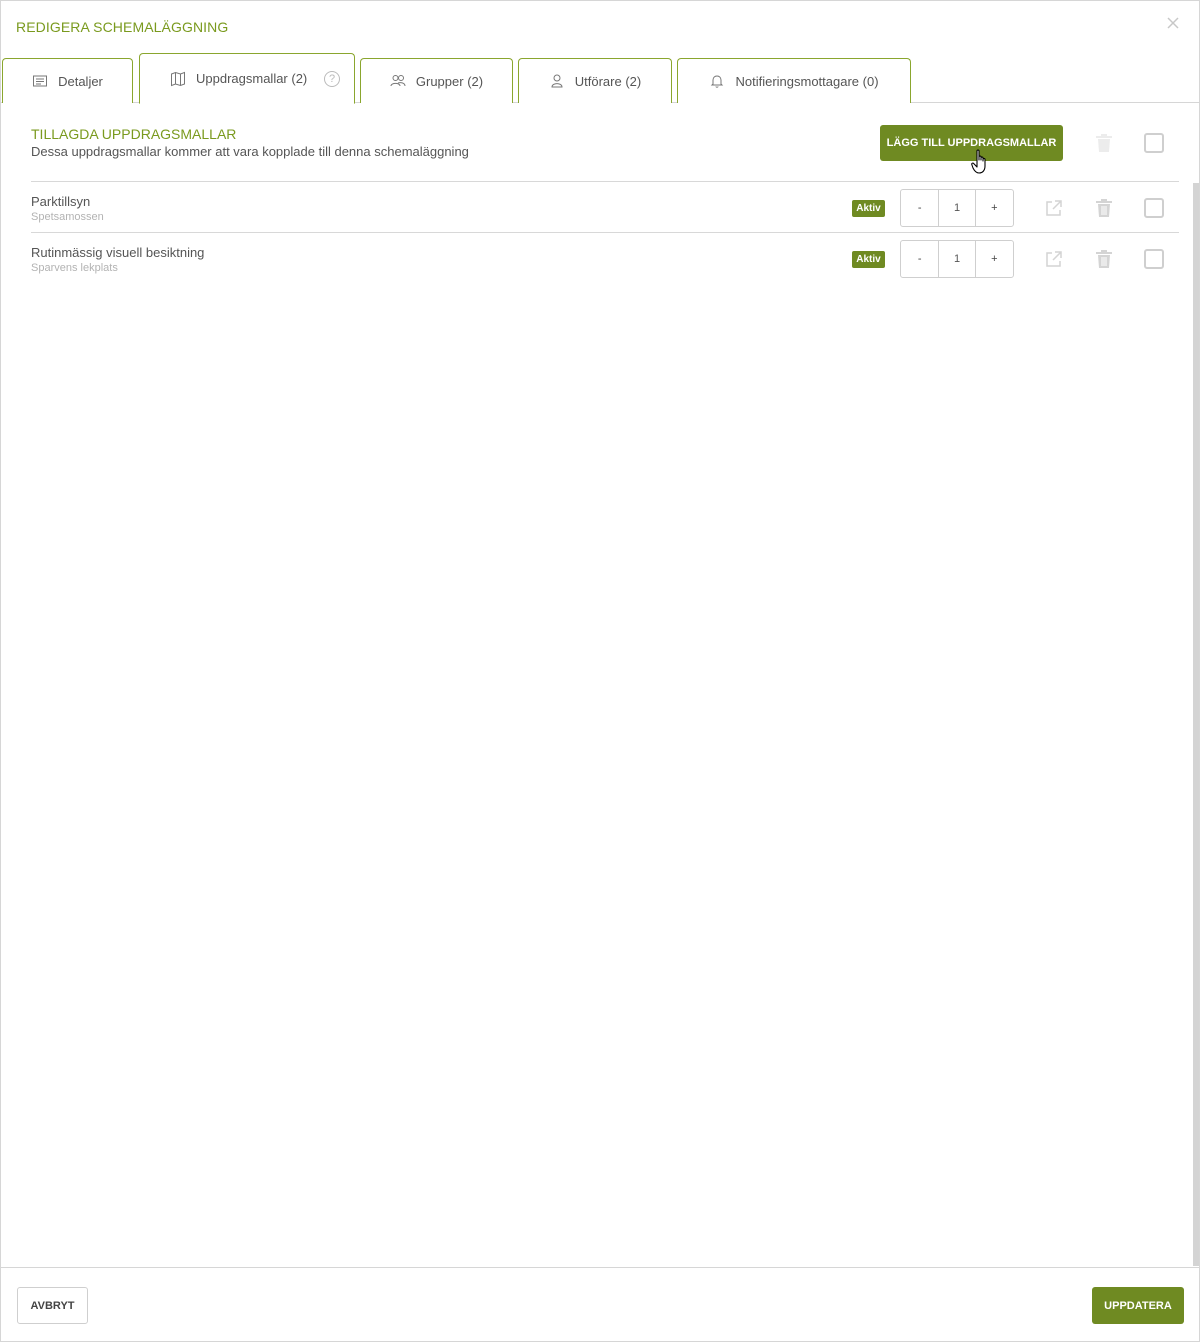  What do you see at coordinates (178, 78) in the screenshot?
I see `map-icon` at bounding box center [178, 78].